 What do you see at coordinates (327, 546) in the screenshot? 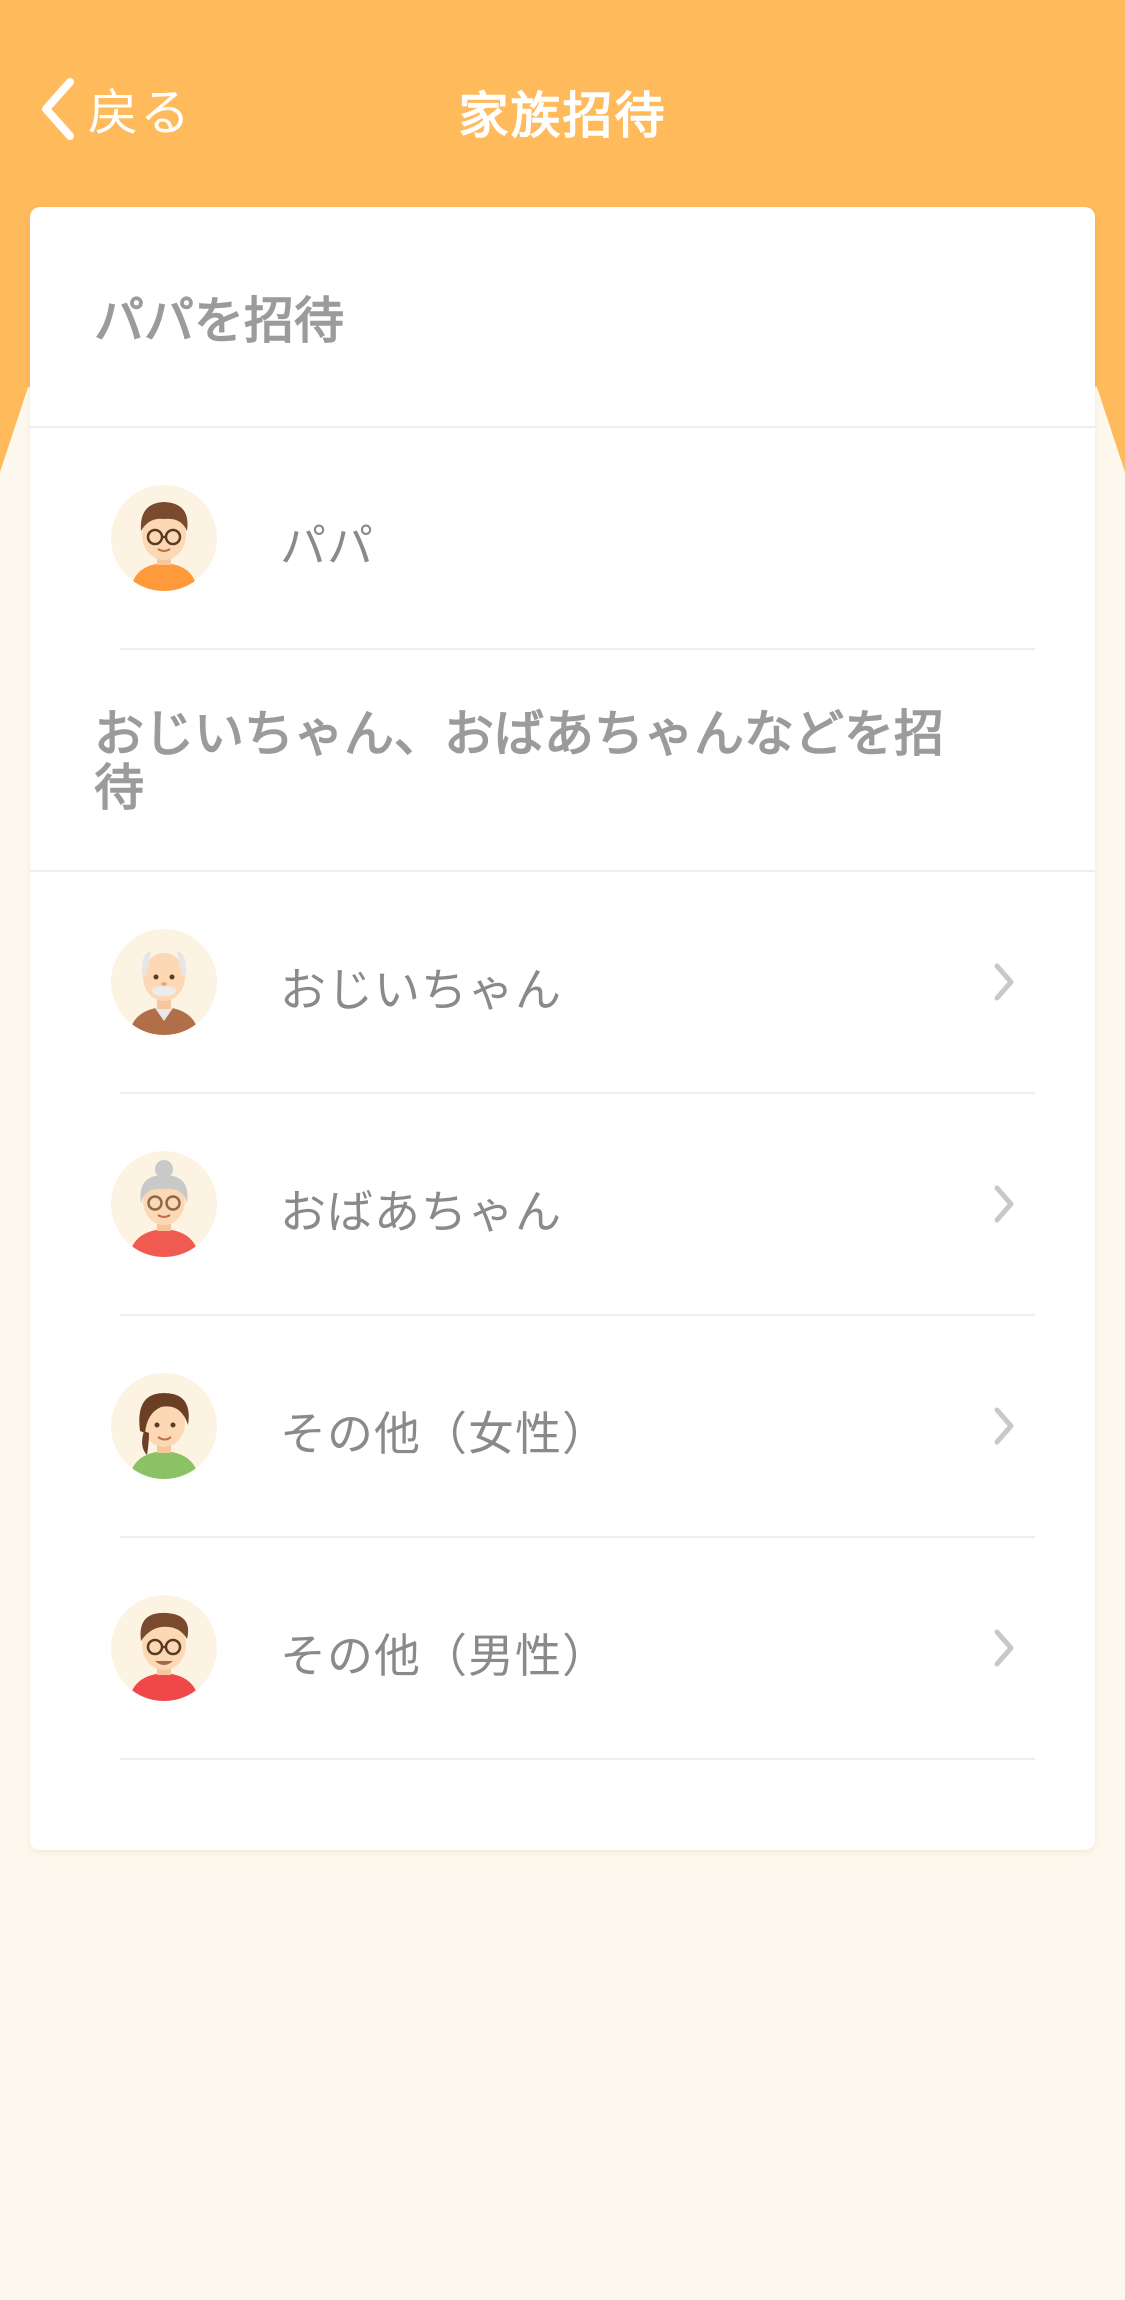
I see `invite-row-label: パパ` at bounding box center [327, 546].